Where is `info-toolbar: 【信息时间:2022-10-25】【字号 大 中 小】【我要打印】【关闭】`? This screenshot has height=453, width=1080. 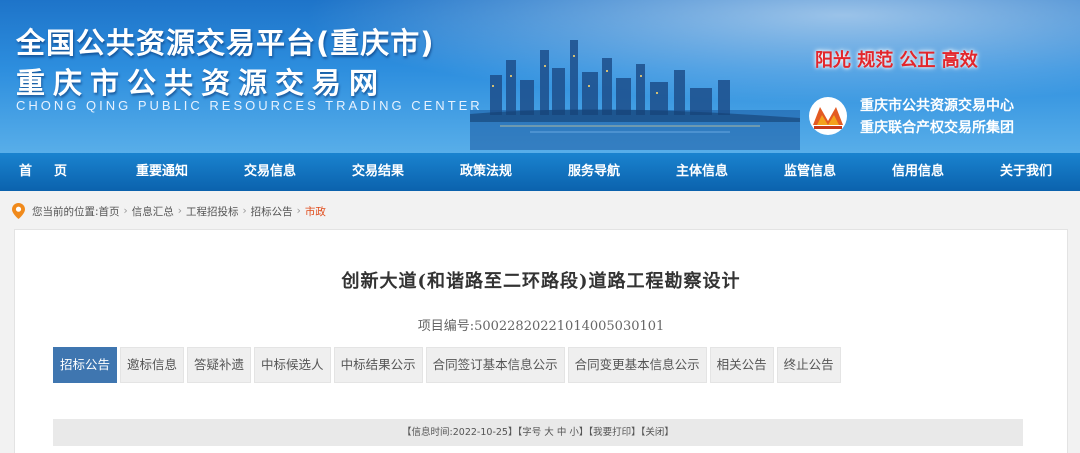
info-toolbar: 【信息时间:2022-10-25】【字号 大 中 小】【我要打印】【关闭】 is located at coordinates (538, 432).